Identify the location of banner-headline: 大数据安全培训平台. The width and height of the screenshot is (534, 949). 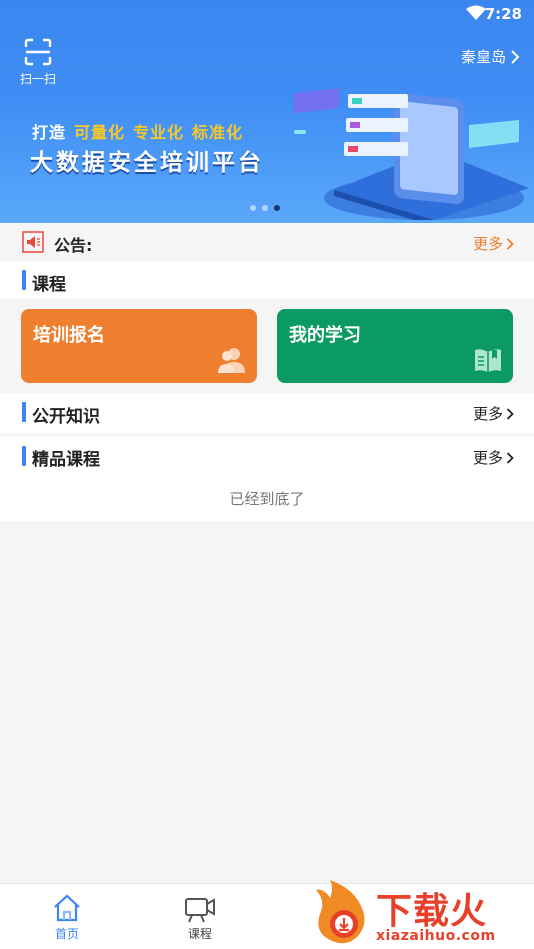
(147, 163).